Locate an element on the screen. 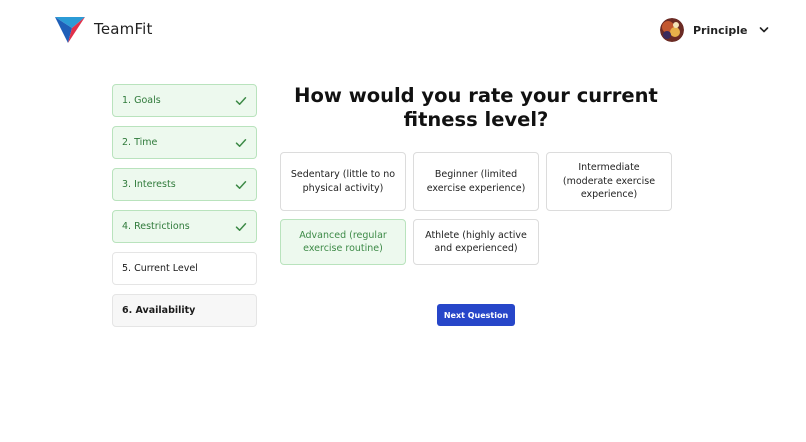 The width and height of the screenshot is (806, 442). step-label: 6. Availability is located at coordinates (159, 310).